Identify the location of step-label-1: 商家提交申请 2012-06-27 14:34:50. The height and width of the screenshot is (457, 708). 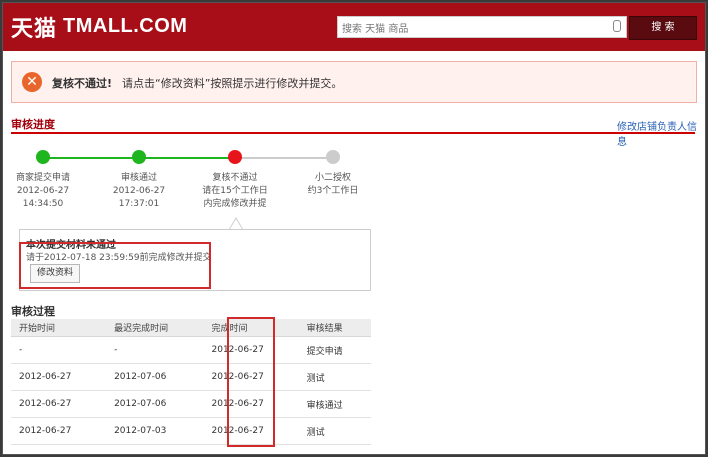
(45, 191).